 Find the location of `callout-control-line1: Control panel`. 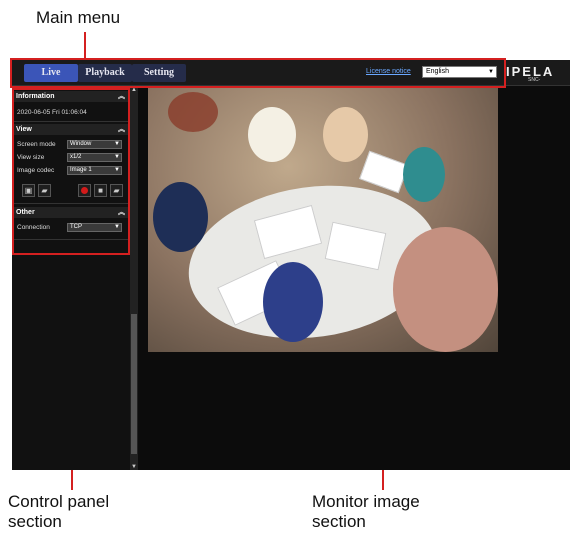

callout-control-line1: Control panel is located at coordinates (59, 501).